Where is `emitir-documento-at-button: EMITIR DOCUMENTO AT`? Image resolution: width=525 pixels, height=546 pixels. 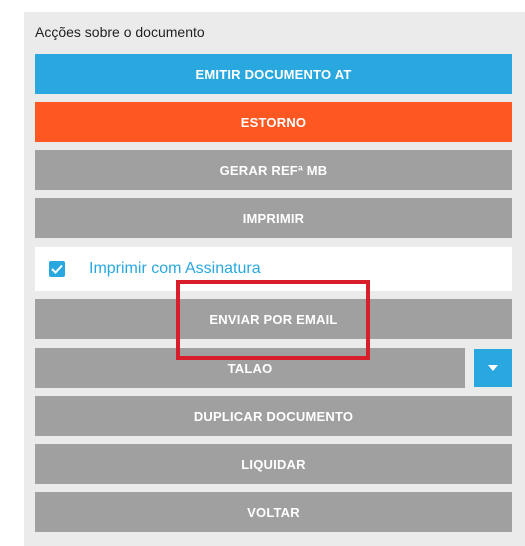 emitir-documento-at-button: EMITIR DOCUMENTO AT is located at coordinates (273, 74).